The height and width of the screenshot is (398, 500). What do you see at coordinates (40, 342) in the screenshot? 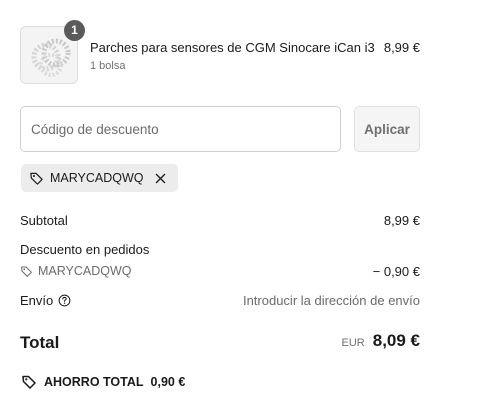
I see `total-label: Total` at bounding box center [40, 342].